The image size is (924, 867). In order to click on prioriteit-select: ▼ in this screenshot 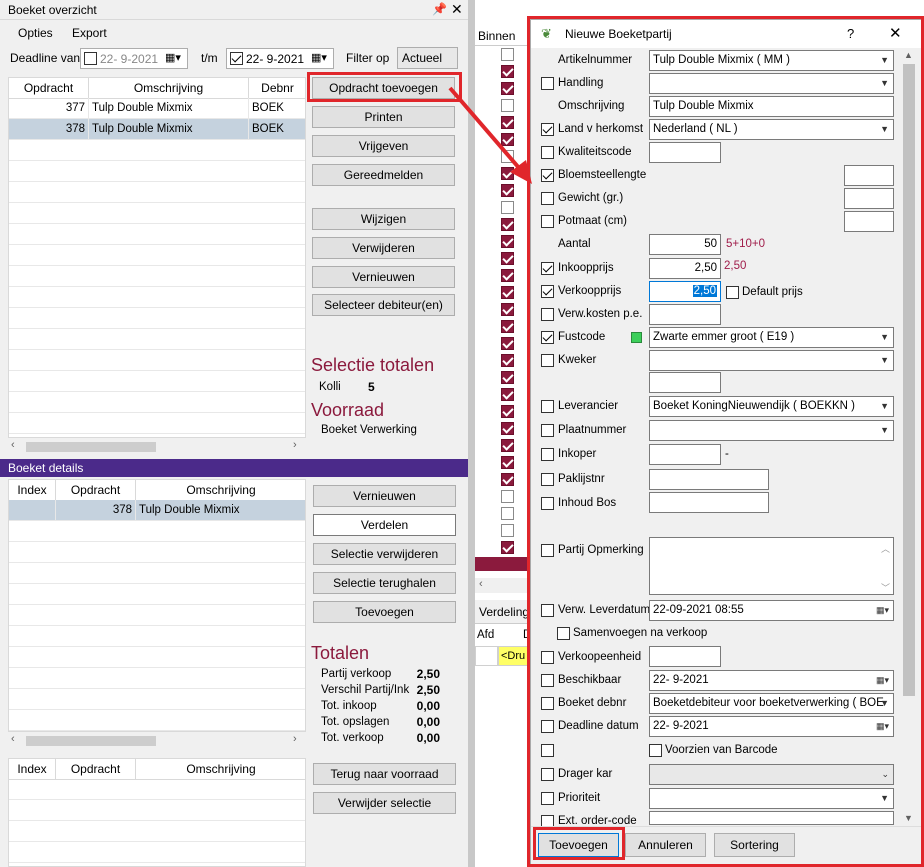, I will do `click(771, 798)`.